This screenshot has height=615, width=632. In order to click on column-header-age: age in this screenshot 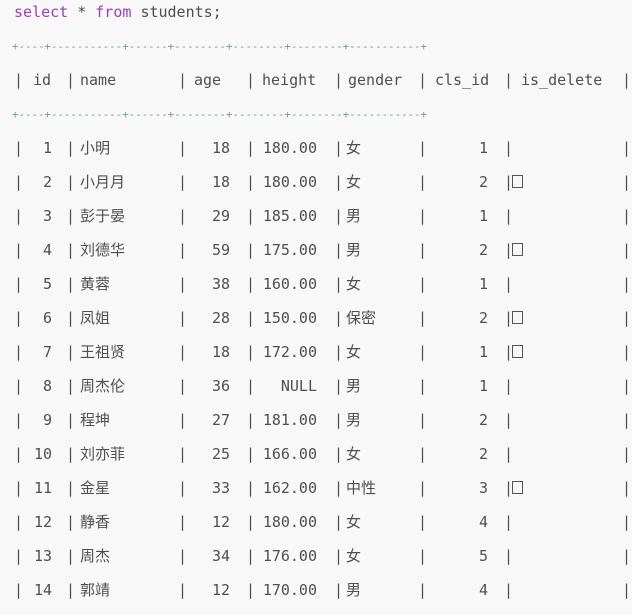, I will do `click(208, 80)`.